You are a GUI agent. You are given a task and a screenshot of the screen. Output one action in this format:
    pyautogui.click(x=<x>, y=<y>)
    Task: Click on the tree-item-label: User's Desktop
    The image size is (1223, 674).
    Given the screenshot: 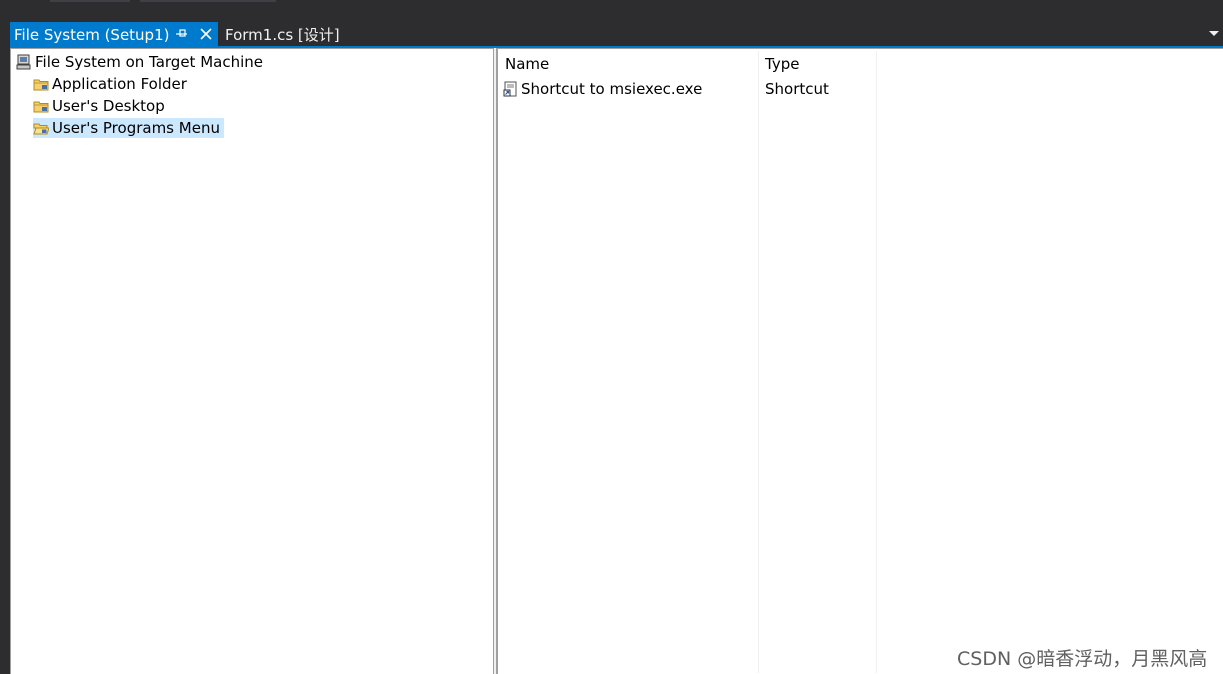 What is the action you would take?
    pyautogui.click(x=108, y=106)
    